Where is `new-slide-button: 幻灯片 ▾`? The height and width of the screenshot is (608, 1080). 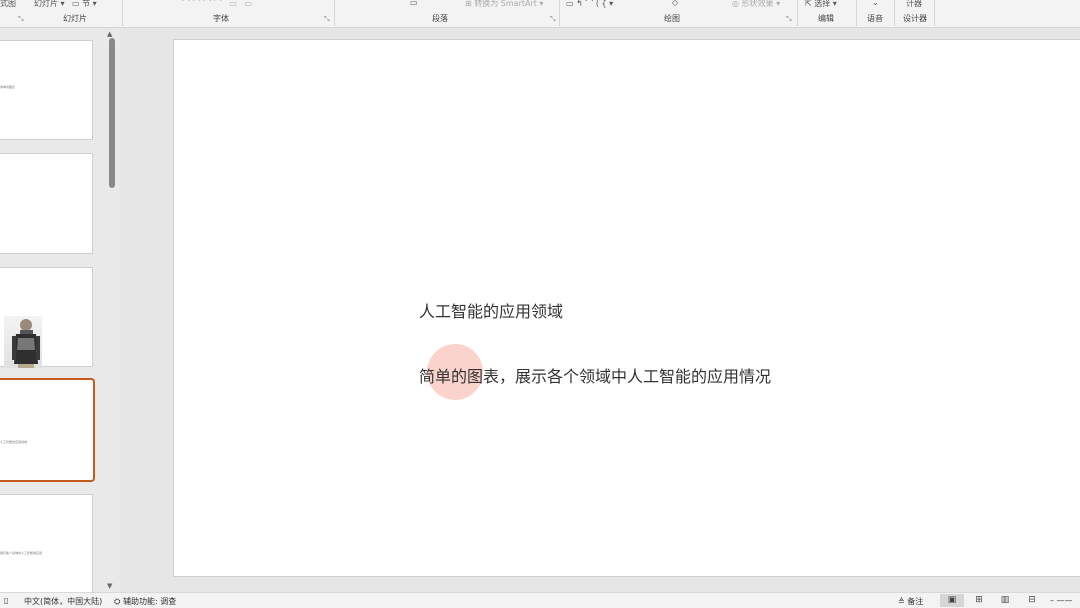
new-slide-button: 幻灯片 ▾ is located at coordinates (49, 4).